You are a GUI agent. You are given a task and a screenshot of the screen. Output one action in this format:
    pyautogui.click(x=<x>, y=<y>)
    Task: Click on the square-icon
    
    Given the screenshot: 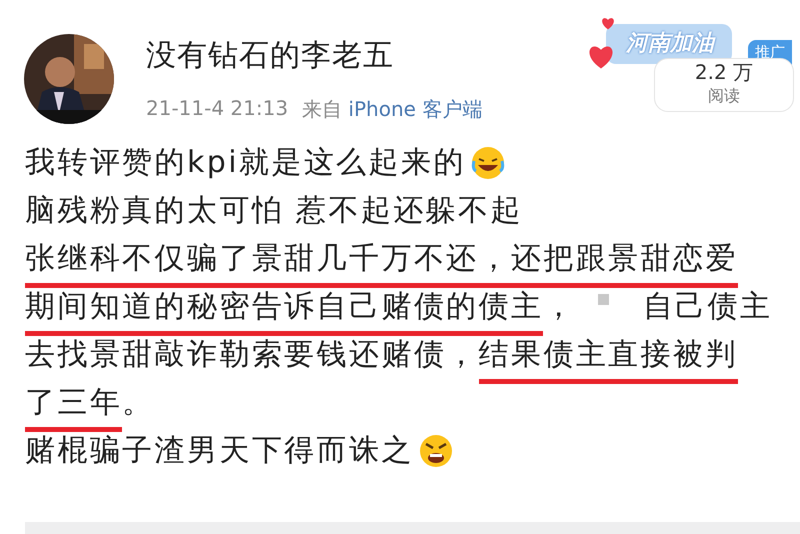 What is the action you would take?
    pyautogui.click(x=603, y=299)
    